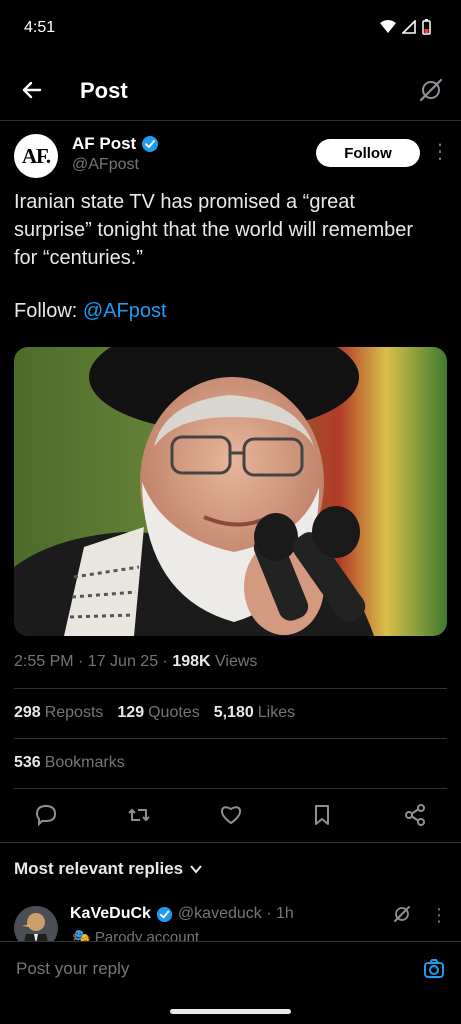  Describe the element at coordinates (191, 661) in the screenshot. I see `views-count: 198K` at that location.